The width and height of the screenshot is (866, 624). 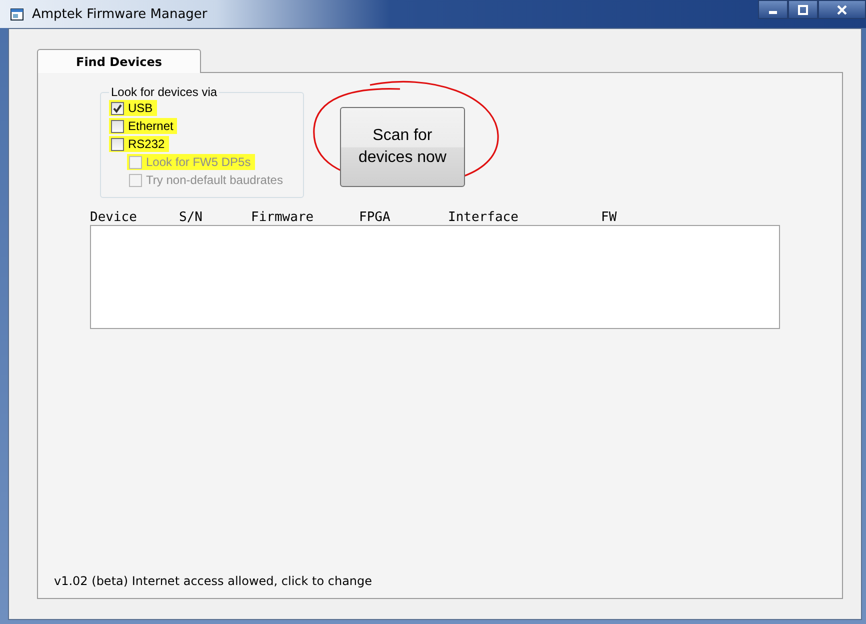 I want to click on status-link: v1.02 (beta) Internet access allowed, click to change, so click(x=213, y=581).